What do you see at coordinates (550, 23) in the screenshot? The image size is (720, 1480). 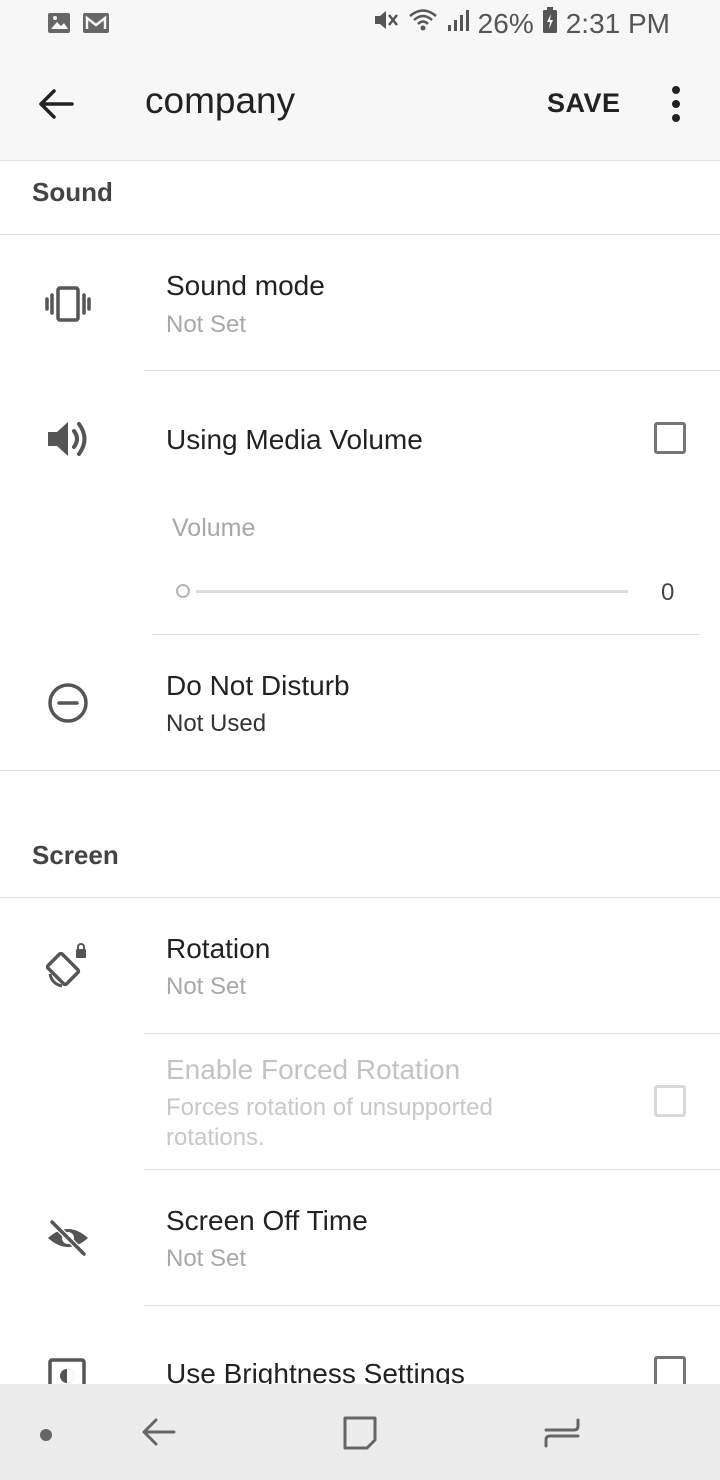 I see `battery-icon` at bounding box center [550, 23].